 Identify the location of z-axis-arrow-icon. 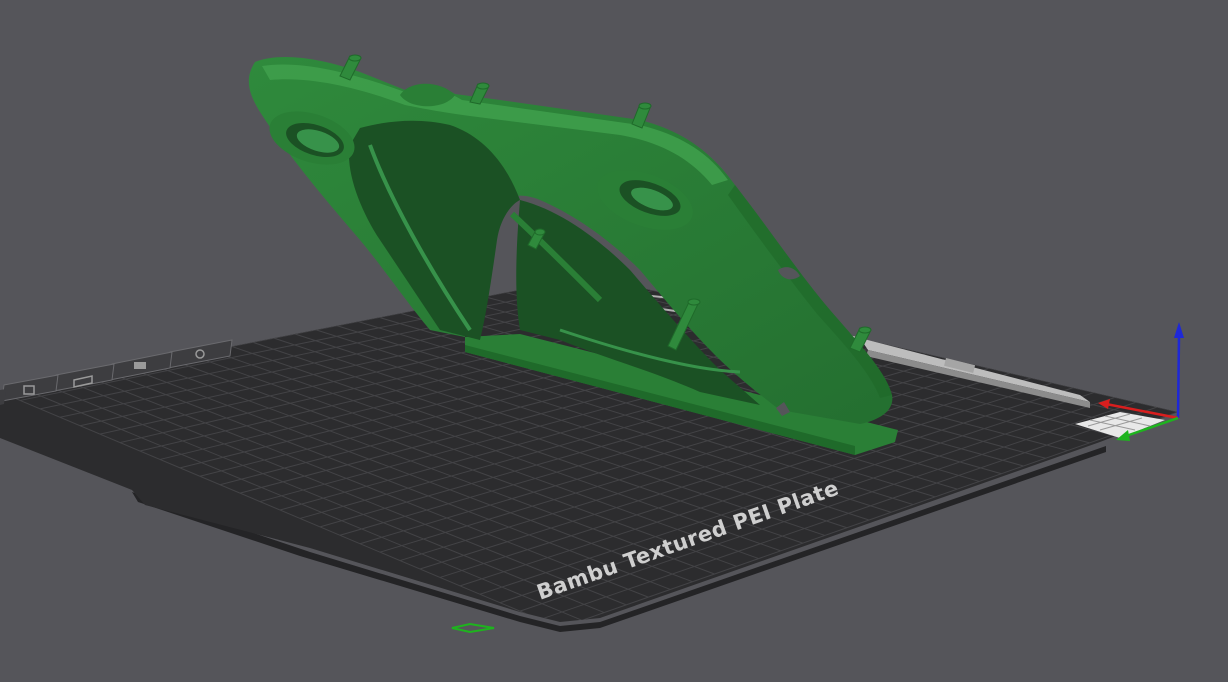
(1179, 330).